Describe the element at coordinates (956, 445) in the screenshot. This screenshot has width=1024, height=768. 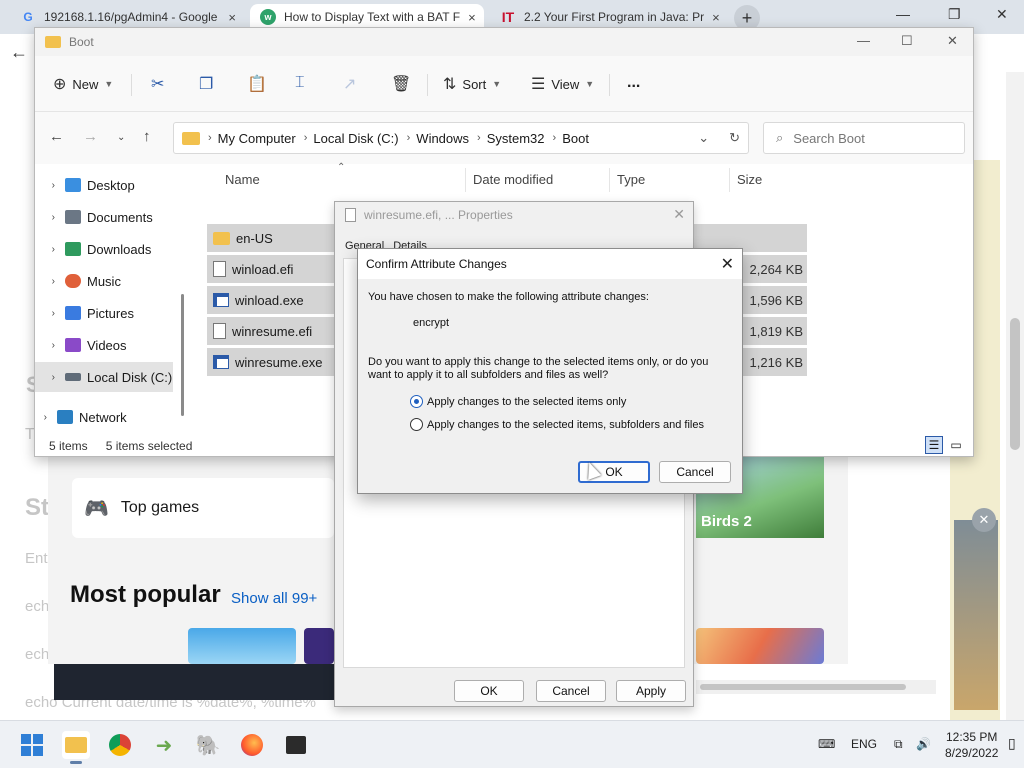
I see `tiles-view-icon: ▭` at that location.